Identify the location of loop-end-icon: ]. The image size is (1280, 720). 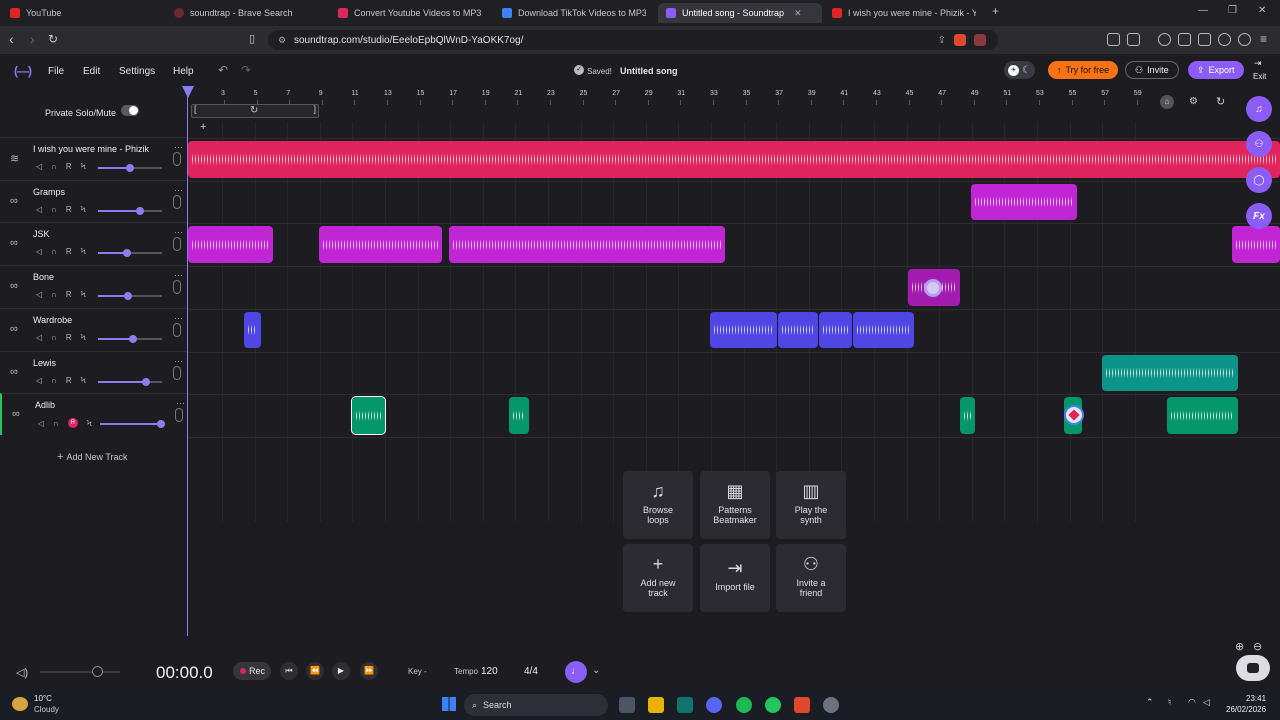
(314, 109).